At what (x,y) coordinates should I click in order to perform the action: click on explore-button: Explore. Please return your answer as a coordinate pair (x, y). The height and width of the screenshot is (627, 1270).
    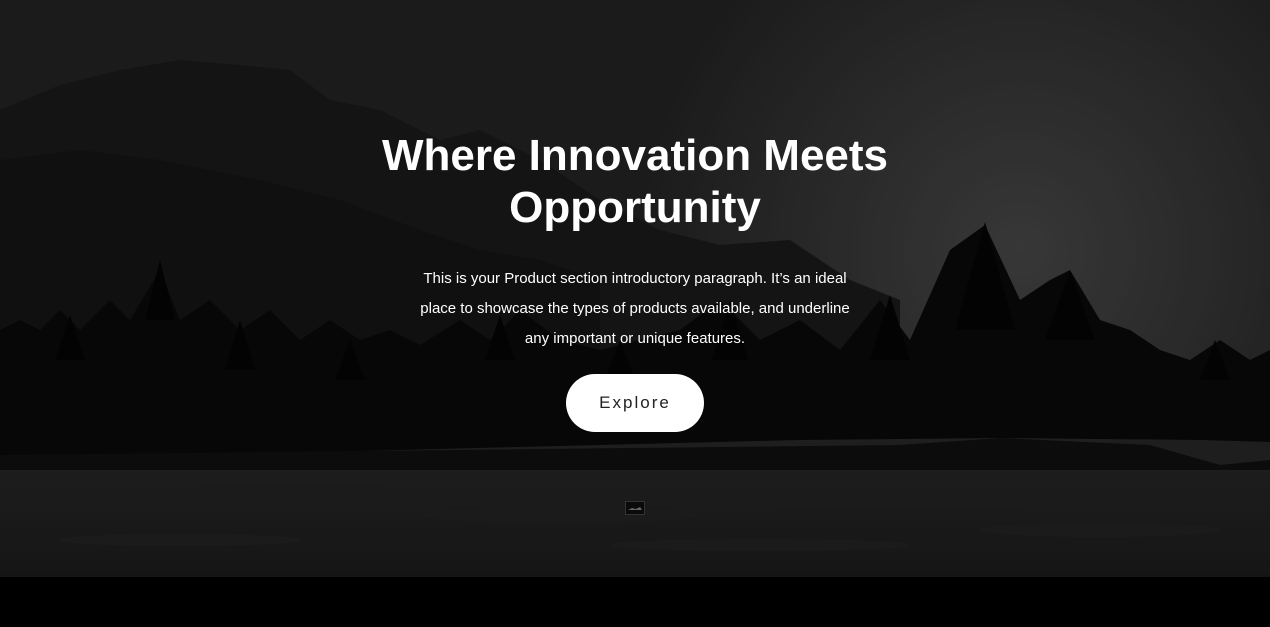
    Looking at the image, I should click on (635, 403).